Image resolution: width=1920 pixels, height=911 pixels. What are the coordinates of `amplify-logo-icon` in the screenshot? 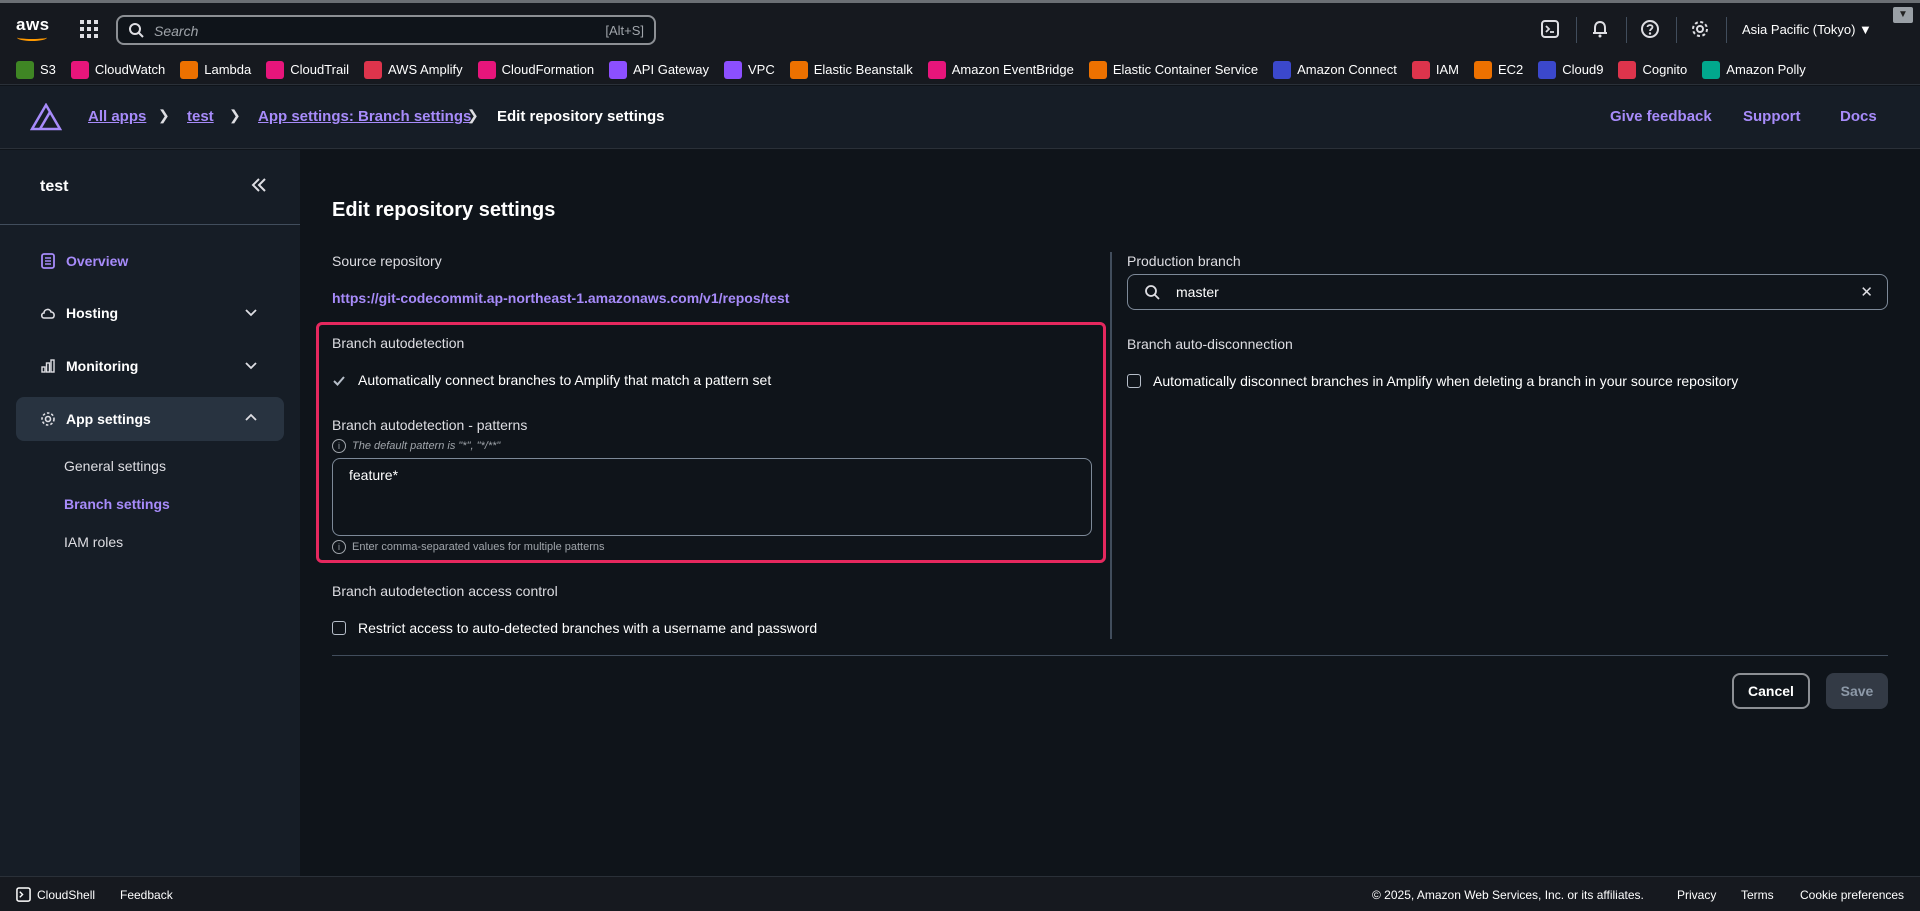 It's located at (46, 117).